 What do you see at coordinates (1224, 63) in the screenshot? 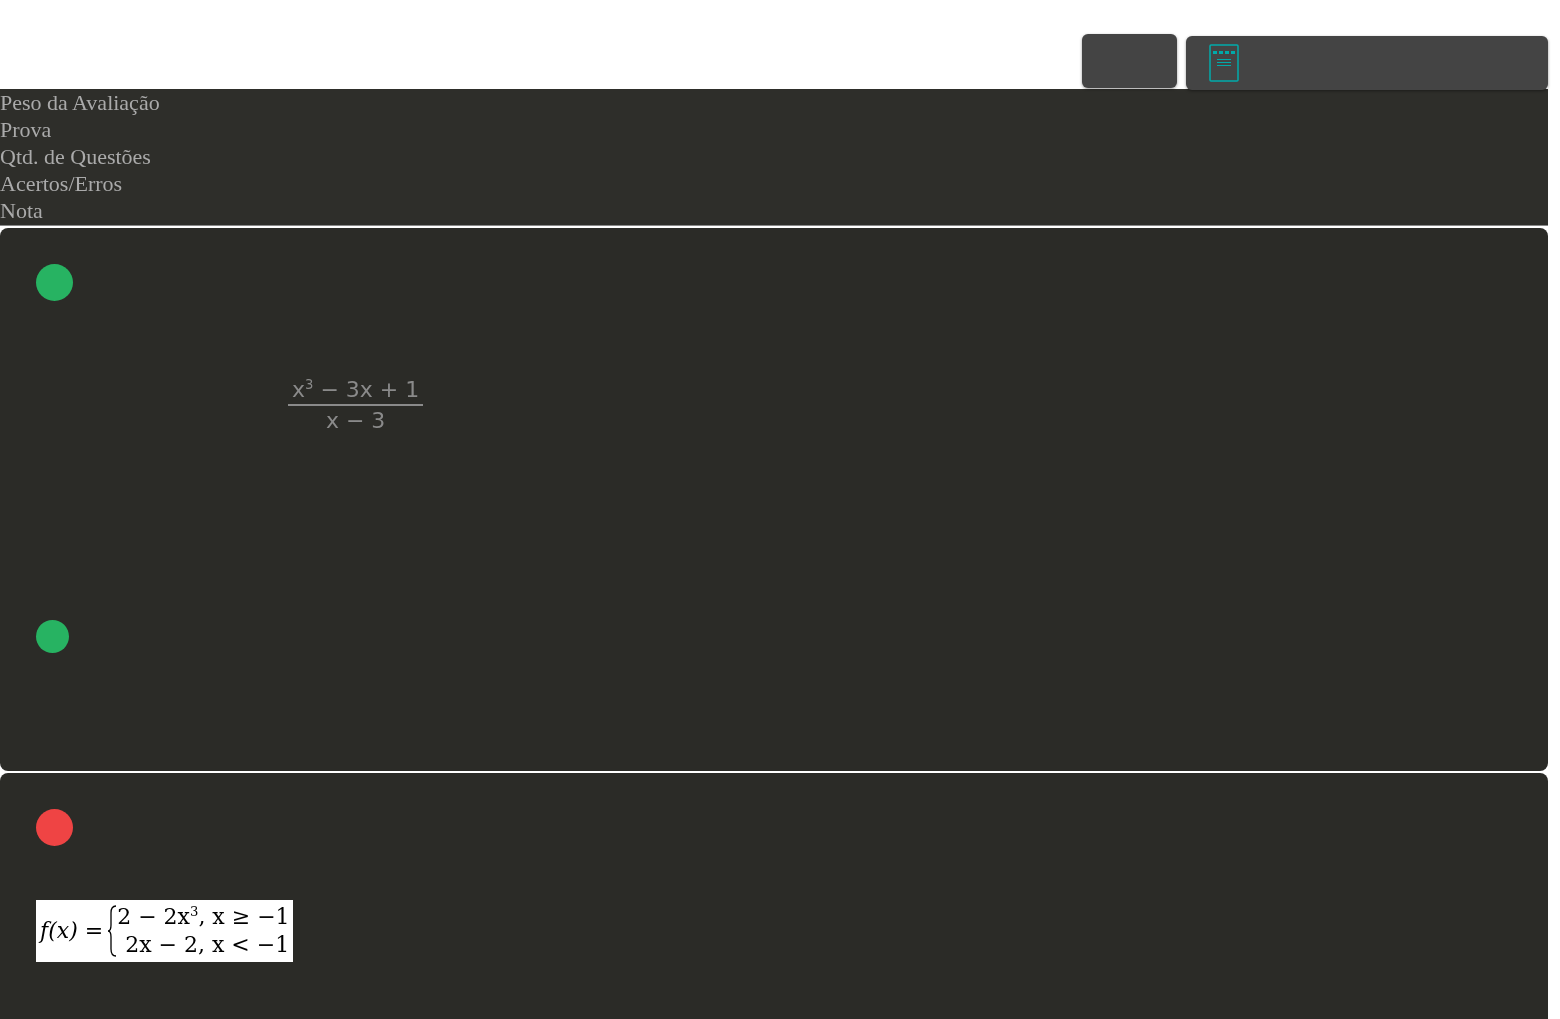
I see `document-icon` at bounding box center [1224, 63].